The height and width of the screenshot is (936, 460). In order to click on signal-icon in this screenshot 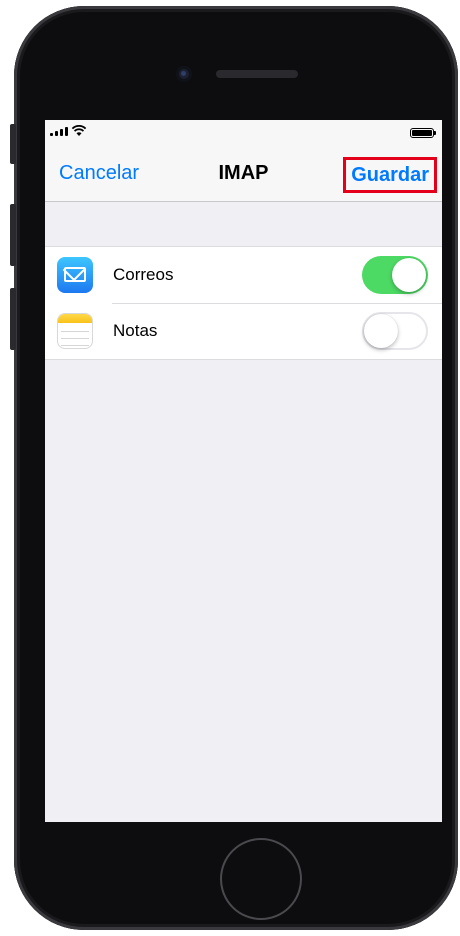, I will do `click(59, 131)`.